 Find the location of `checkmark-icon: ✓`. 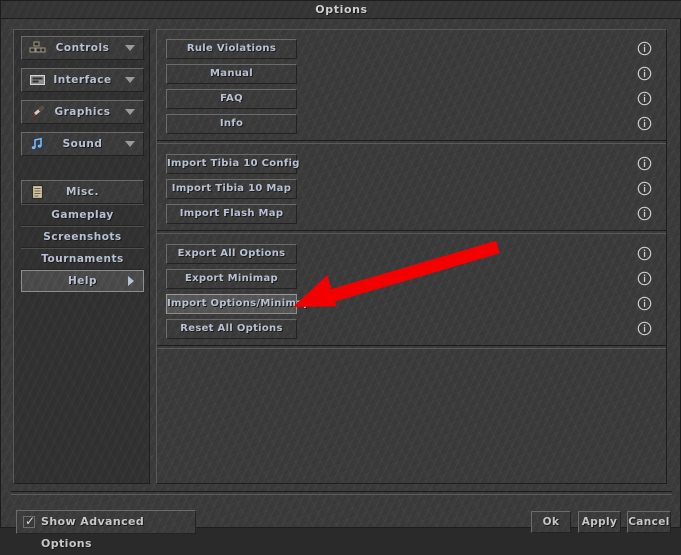

checkmark-icon: ✓ is located at coordinates (30, 521).